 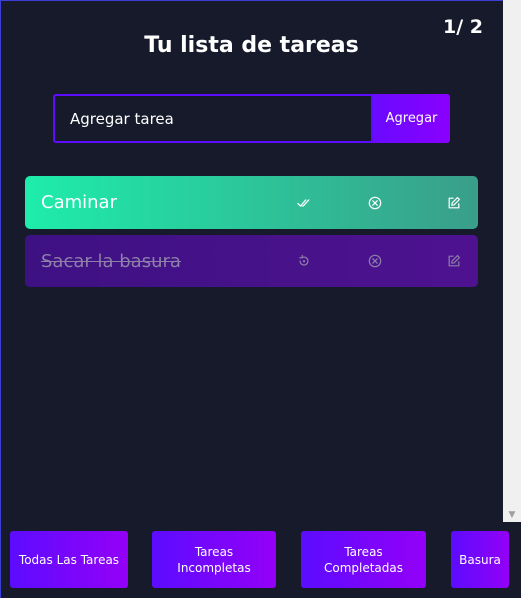 What do you see at coordinates (304, 261) in the screenshot?
I see `undo-icon` at bounding box center [304, 261].